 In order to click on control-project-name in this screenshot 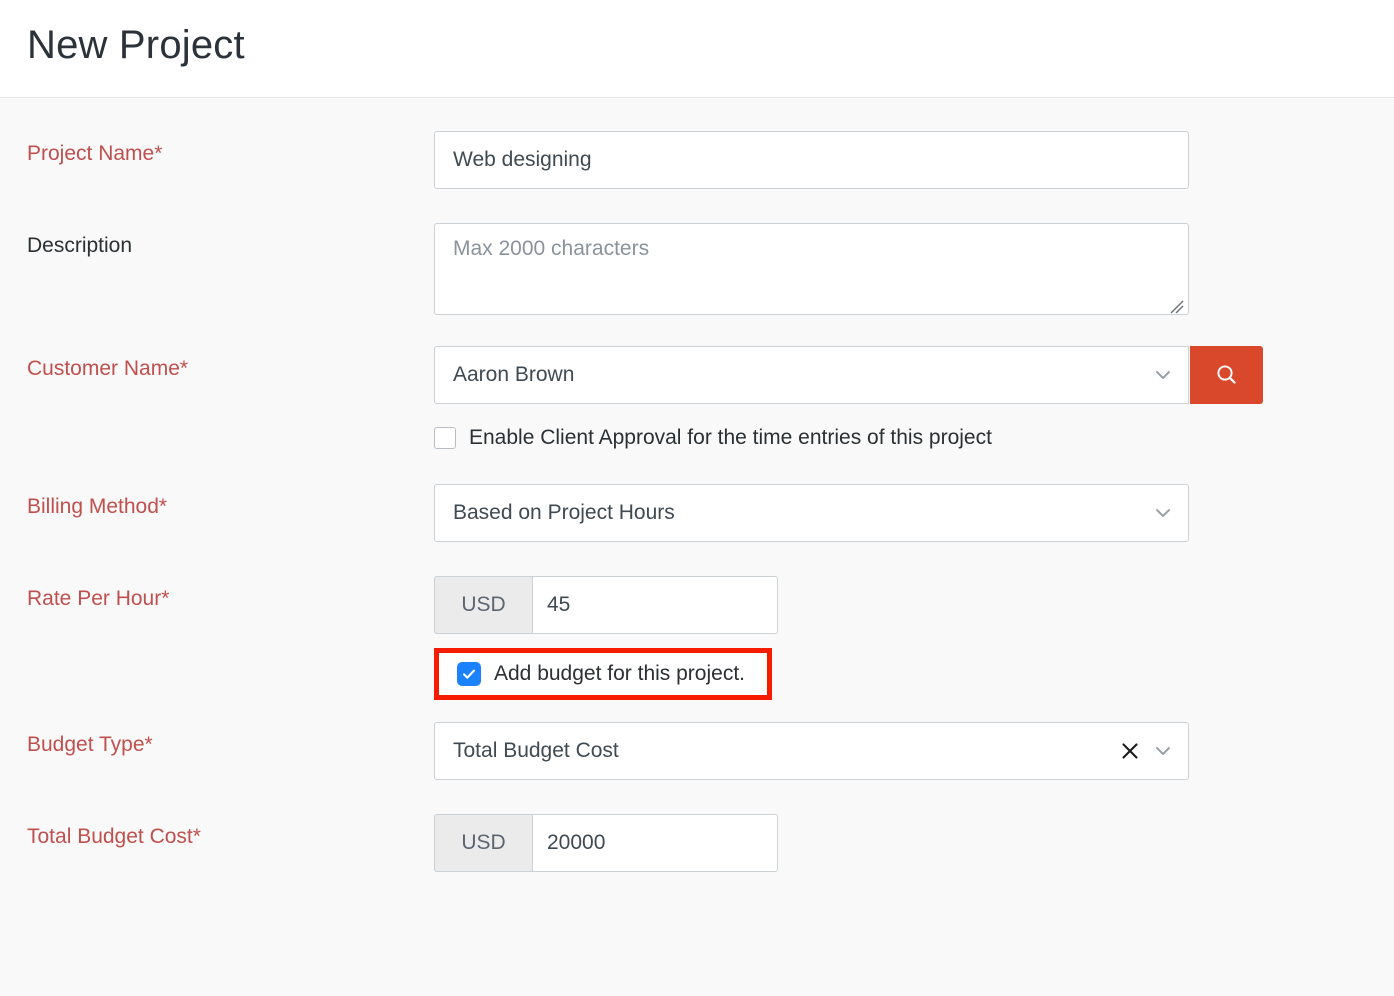, I will do `click(914, 160)`.